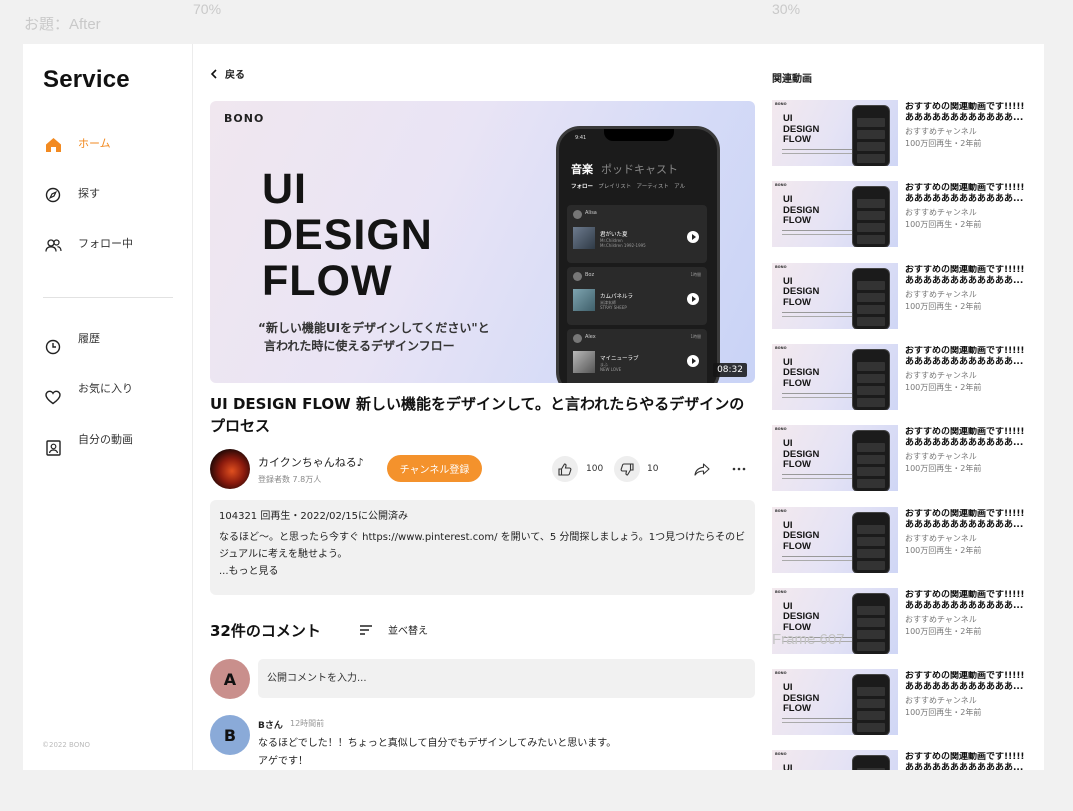 This screenshot has width=1073, height=811. Describe the element at coordinates (434, 468) in the screenshot. I see `subscribe-button: チャンネル登録` at that location.